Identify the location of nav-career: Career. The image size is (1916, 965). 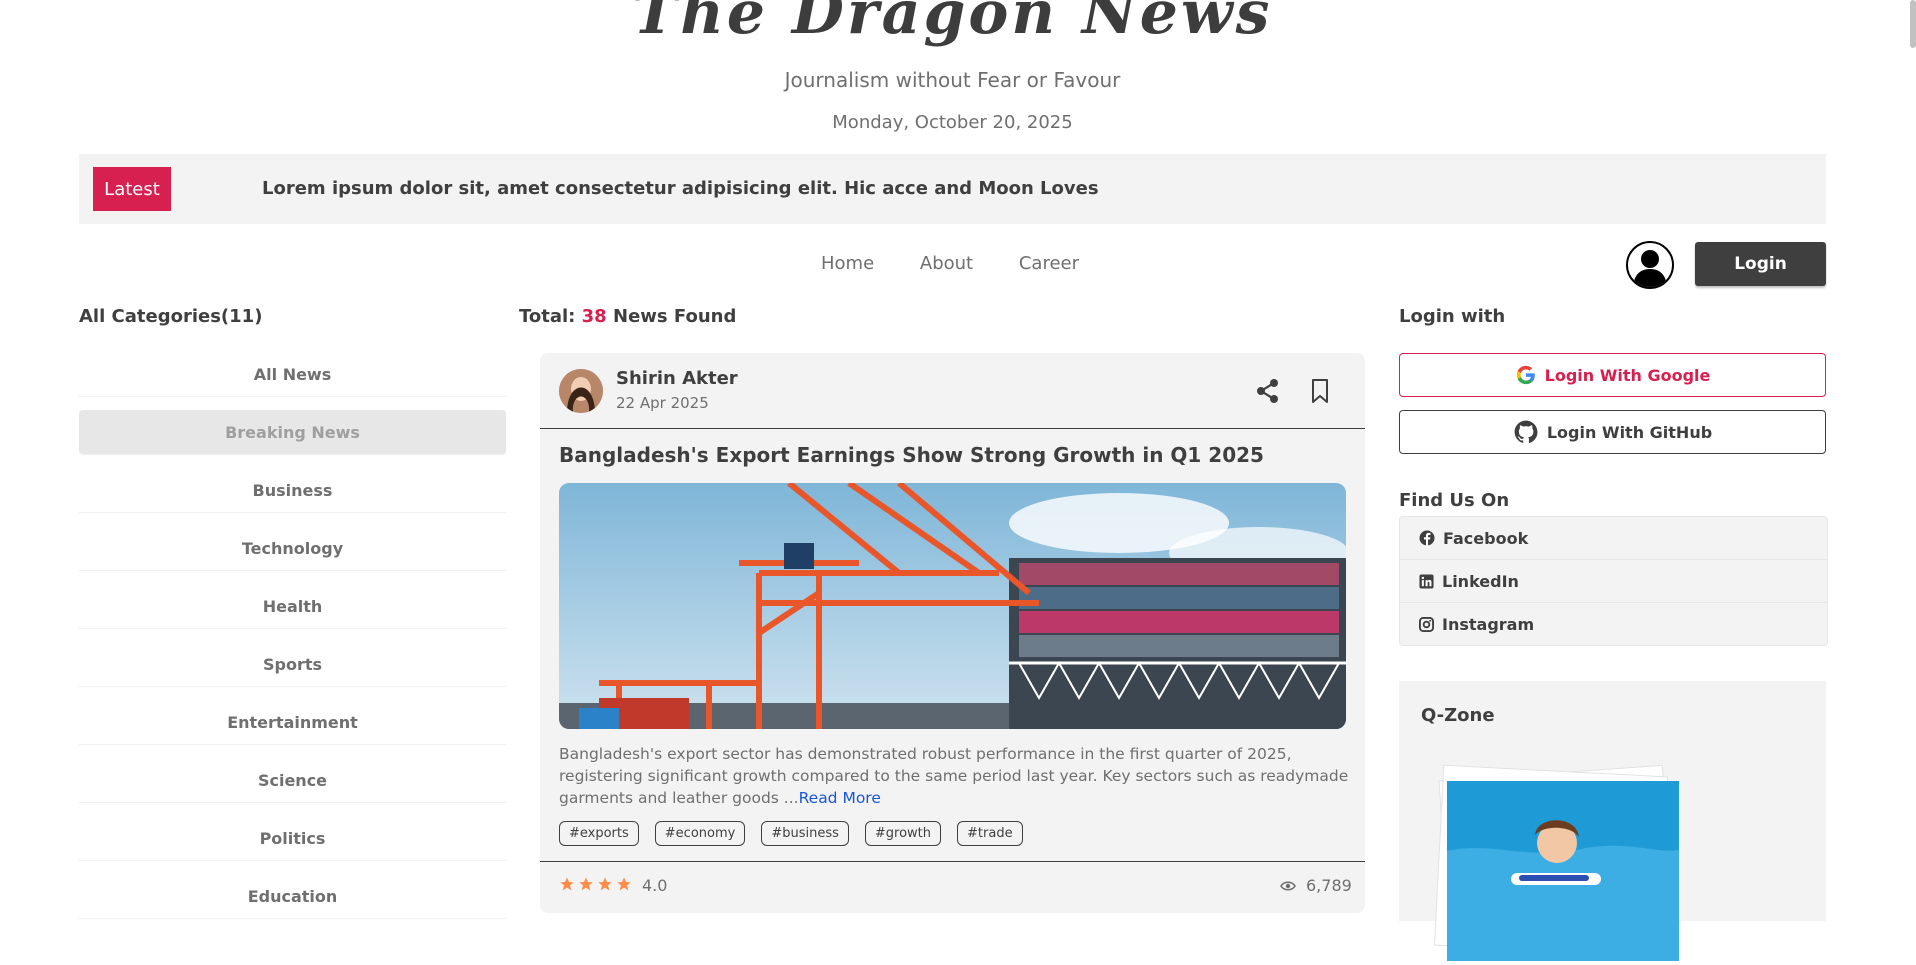
(1049, 263).